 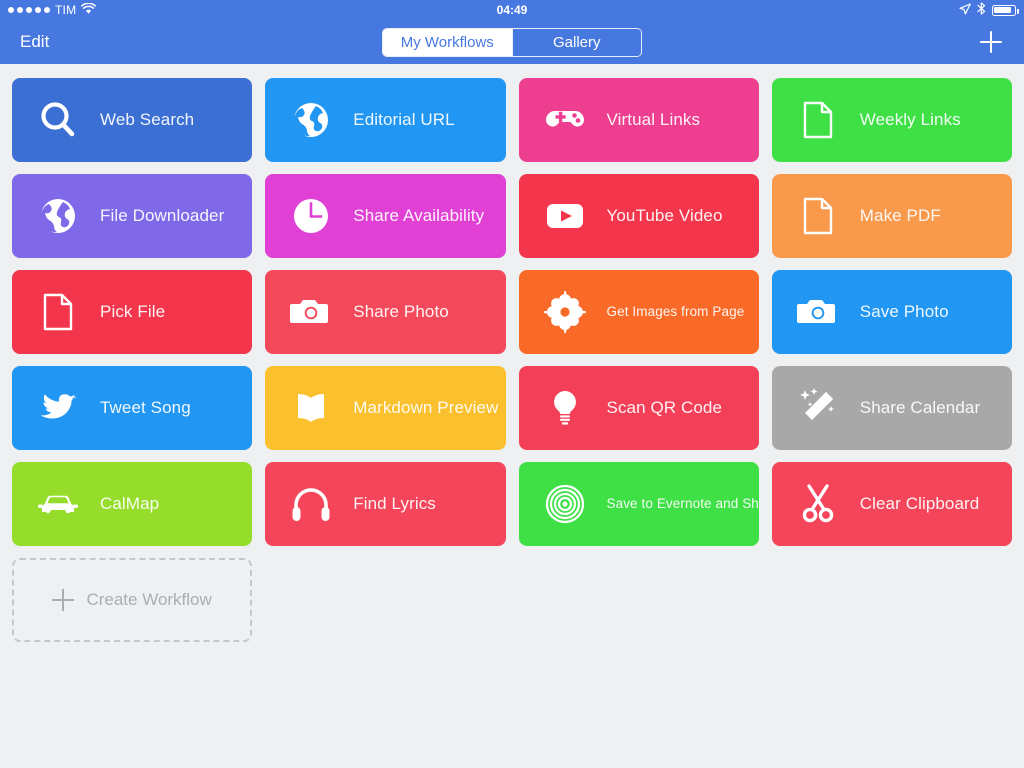 I want to click on workflow-tile-label: Get Images from Page, so click(x=675, y=311).